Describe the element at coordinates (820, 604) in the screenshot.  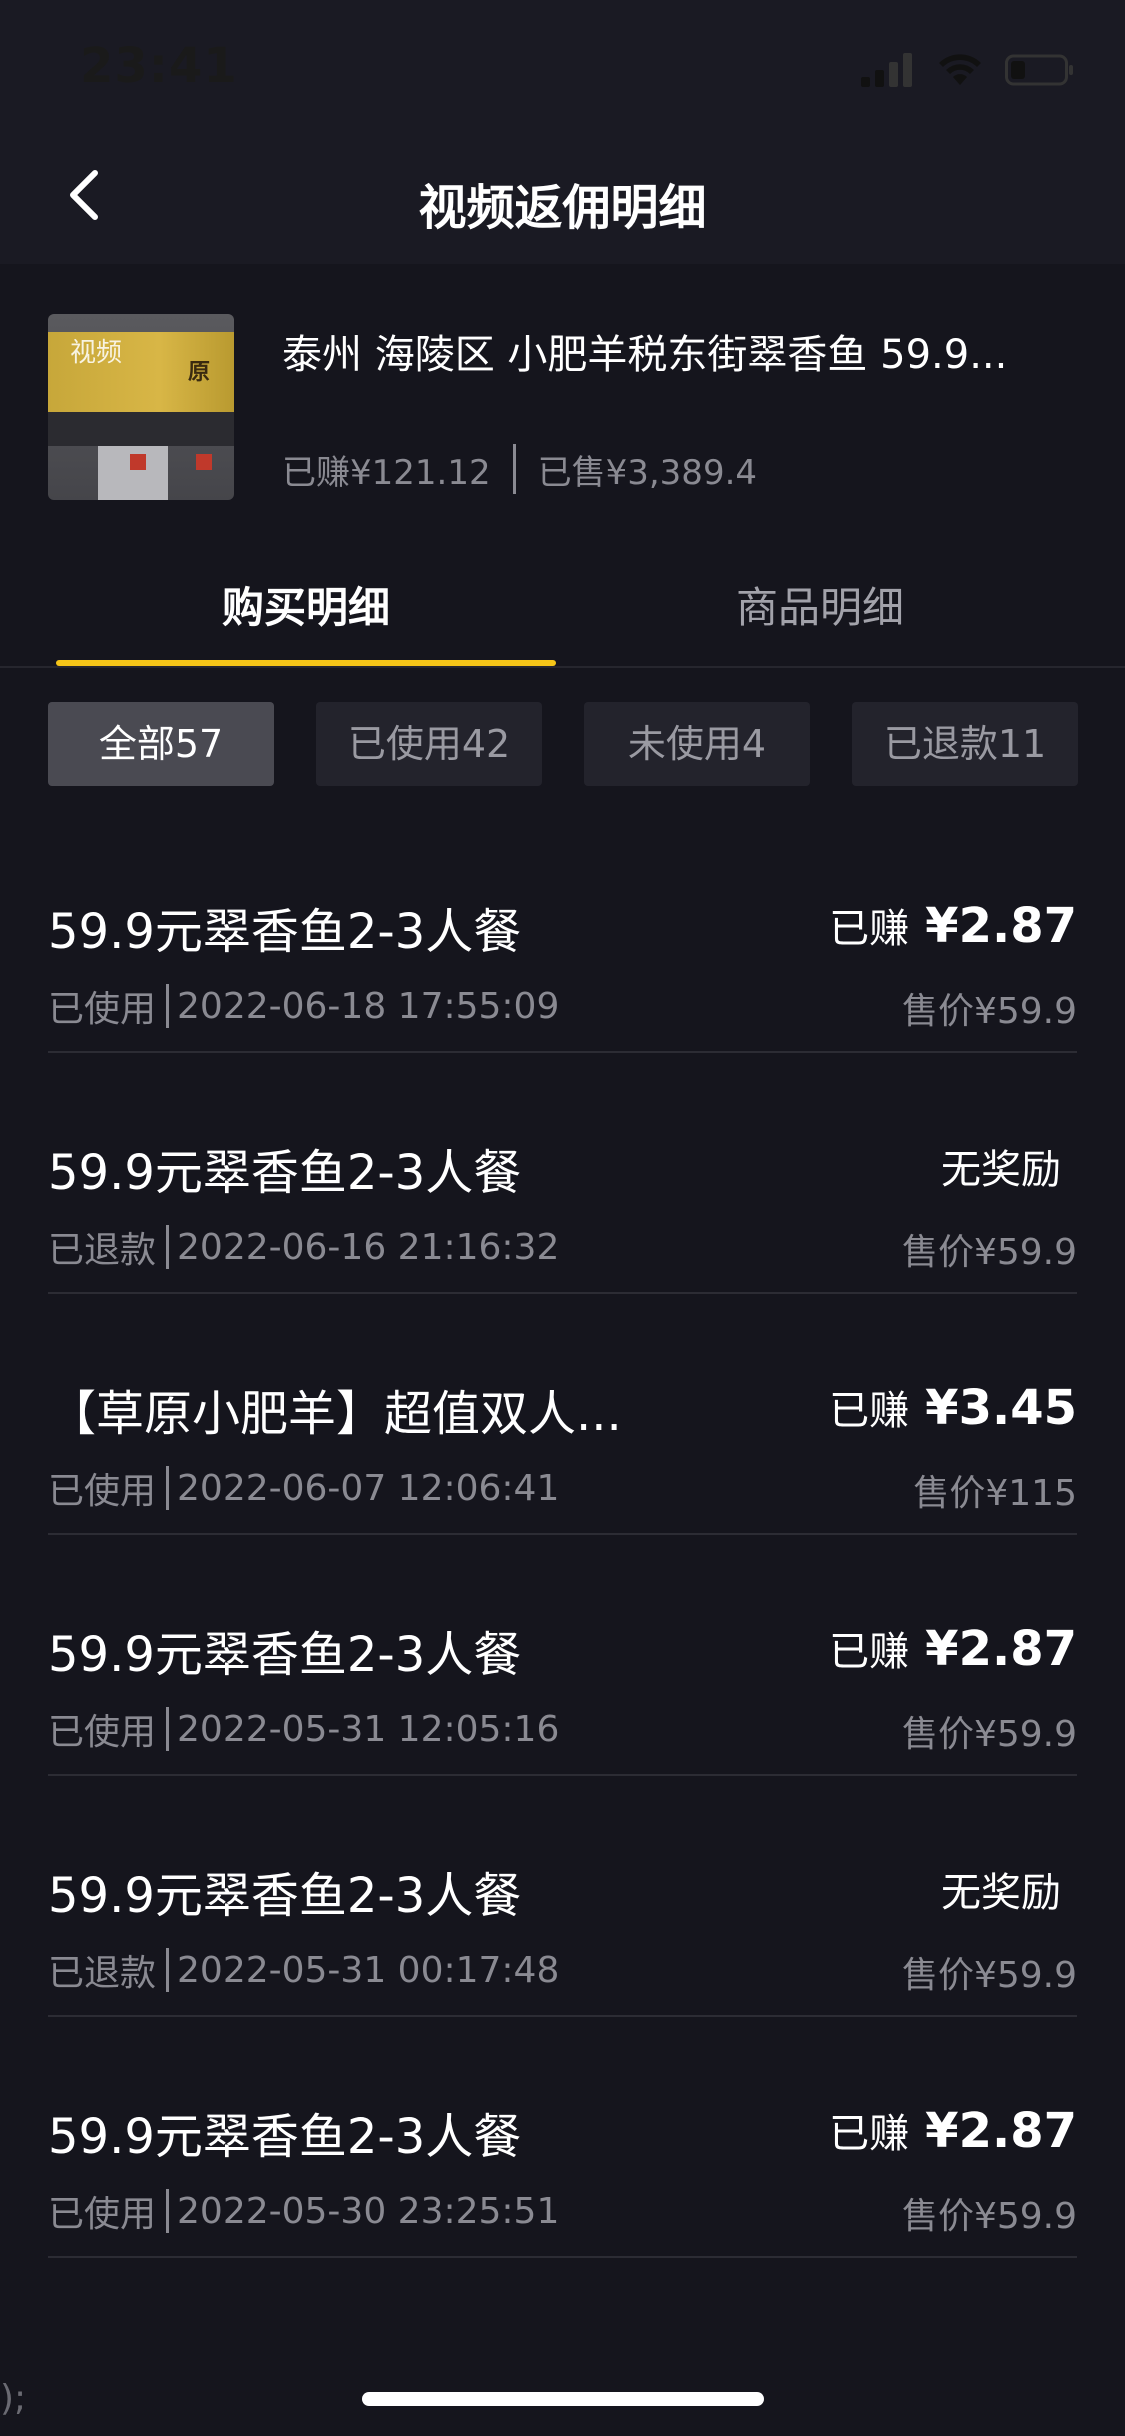
I see `tab-product-details: 商品明细` at that location.